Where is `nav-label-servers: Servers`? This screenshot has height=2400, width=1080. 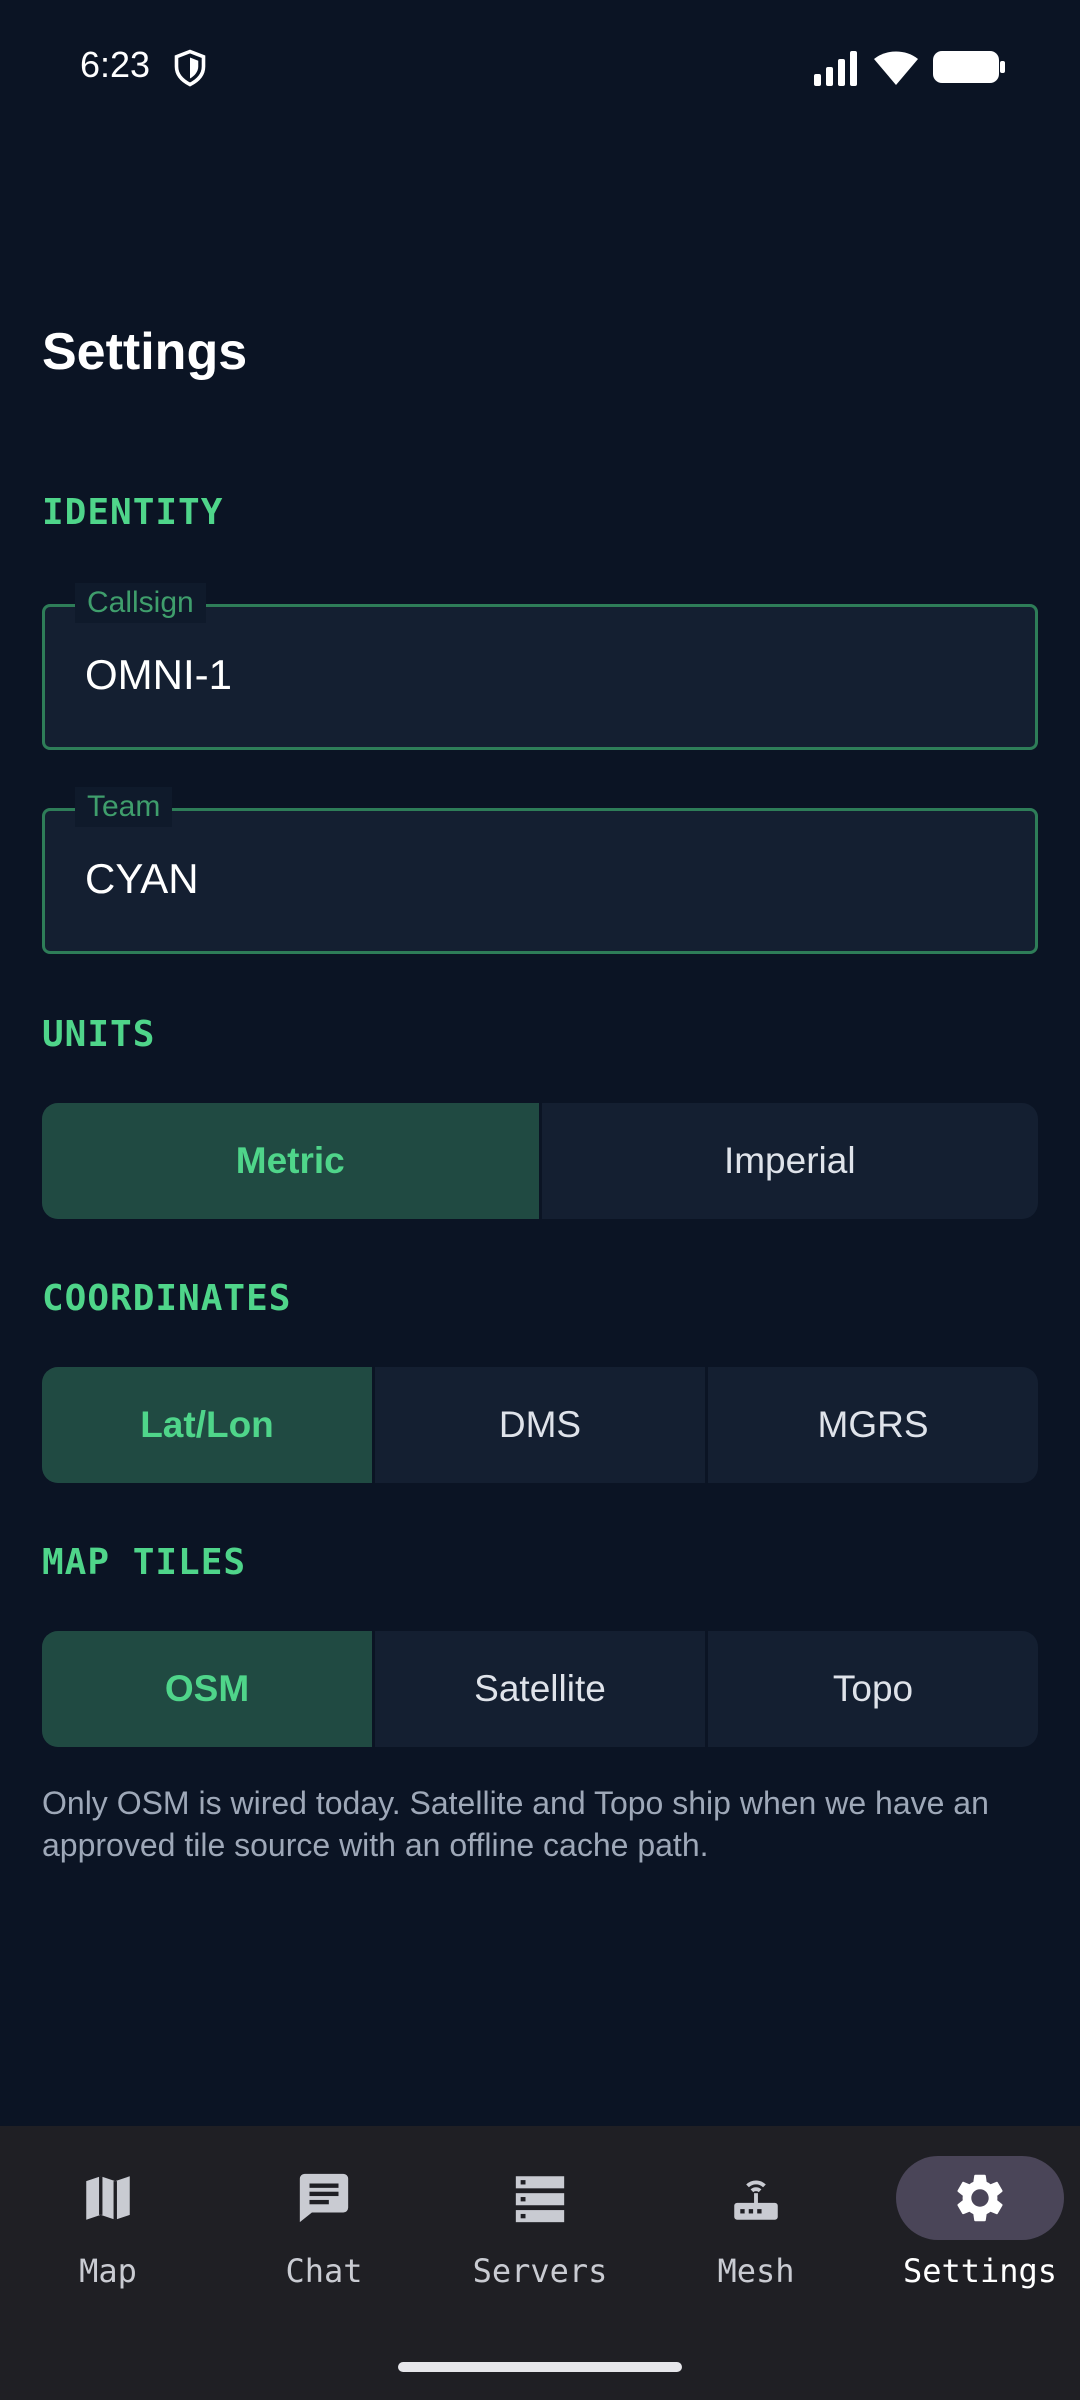
nav-label-servers: Servers is located at coordinates (540, 2271).